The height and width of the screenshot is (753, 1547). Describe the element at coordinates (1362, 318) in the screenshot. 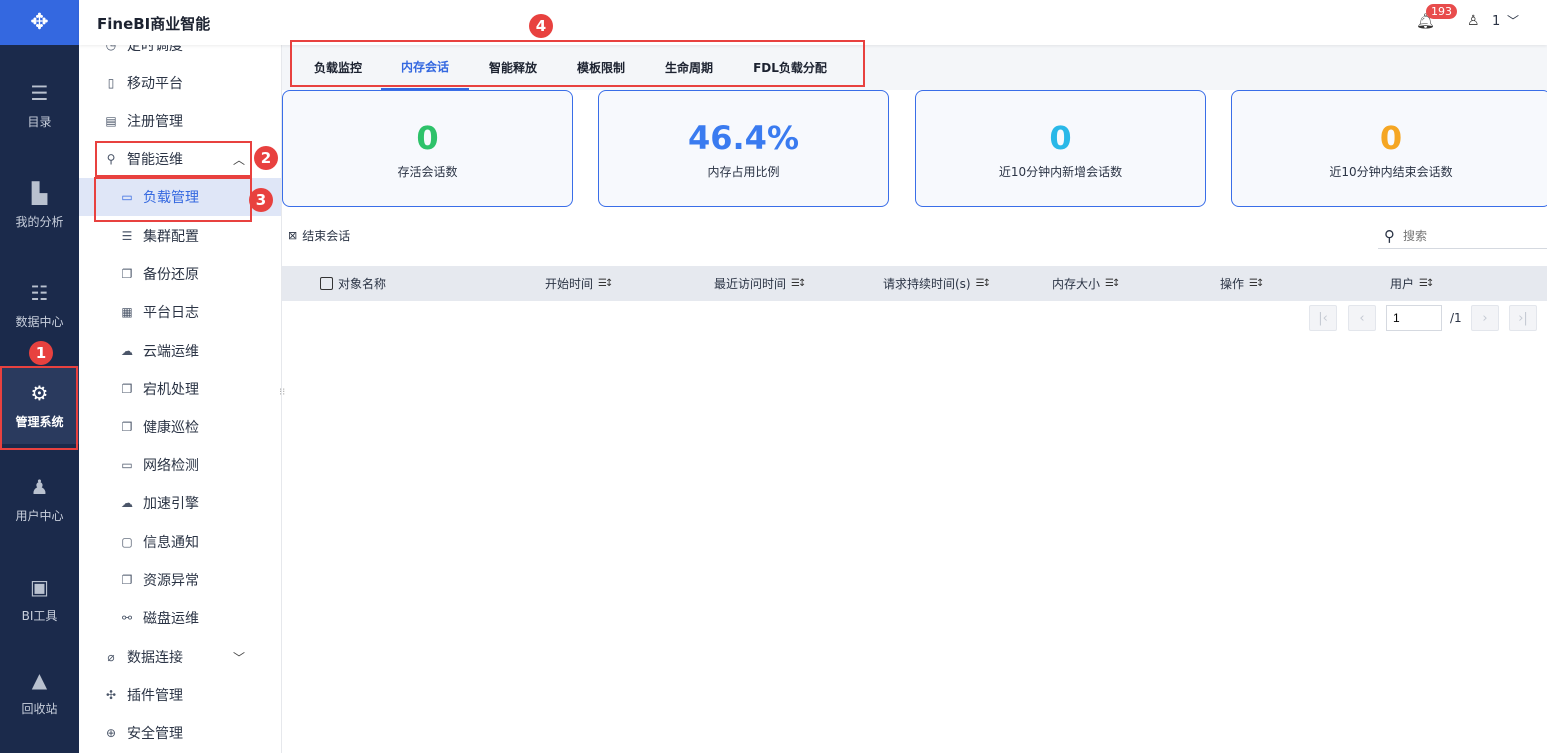

I see `prev-page-button: ‹` at that location.